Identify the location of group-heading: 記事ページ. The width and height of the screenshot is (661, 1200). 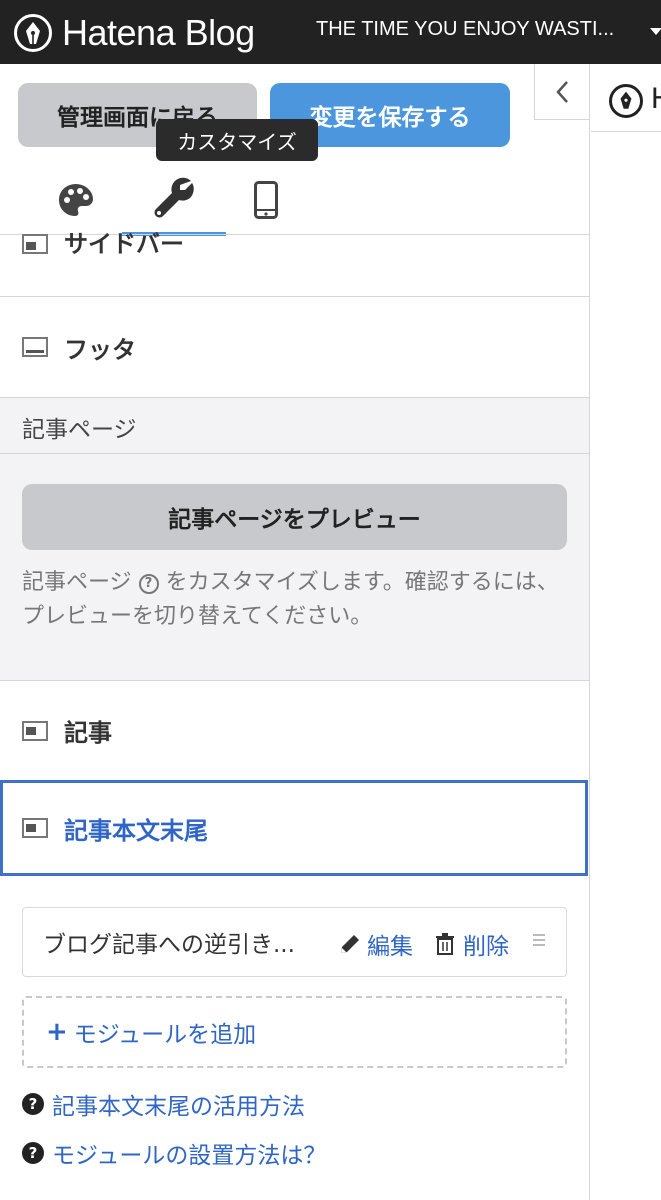
(79, 430).